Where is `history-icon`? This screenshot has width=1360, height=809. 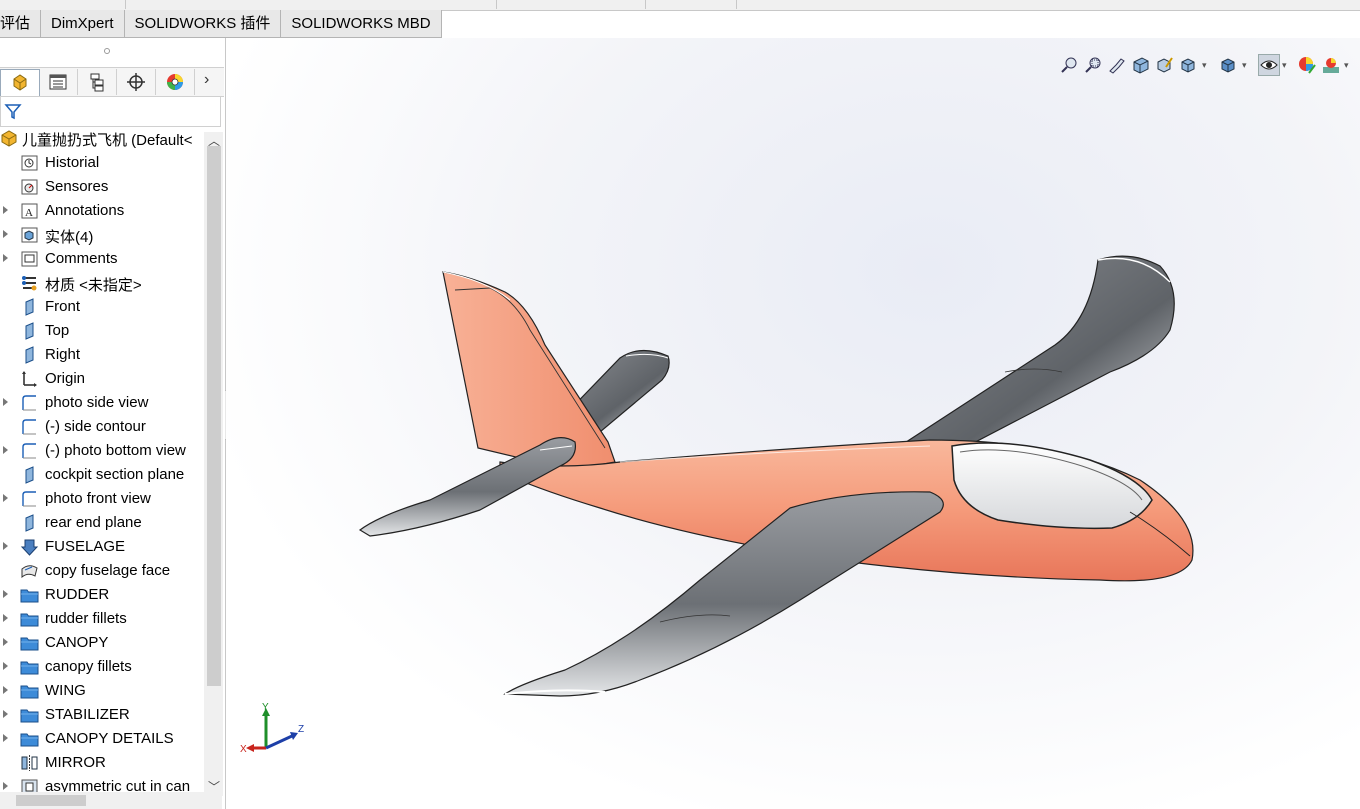 history-icon is located at coordinates (29, 163).